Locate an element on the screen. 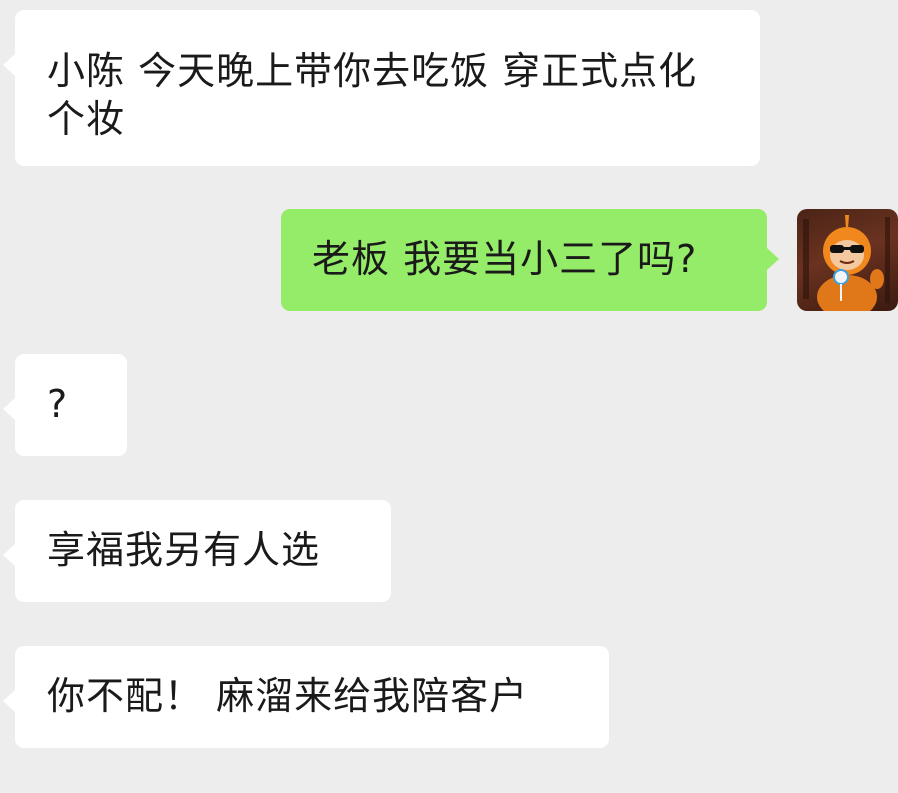  message-text: 你不配！ 麻溜来给我陪客户 is located at coordinates (288, 696).